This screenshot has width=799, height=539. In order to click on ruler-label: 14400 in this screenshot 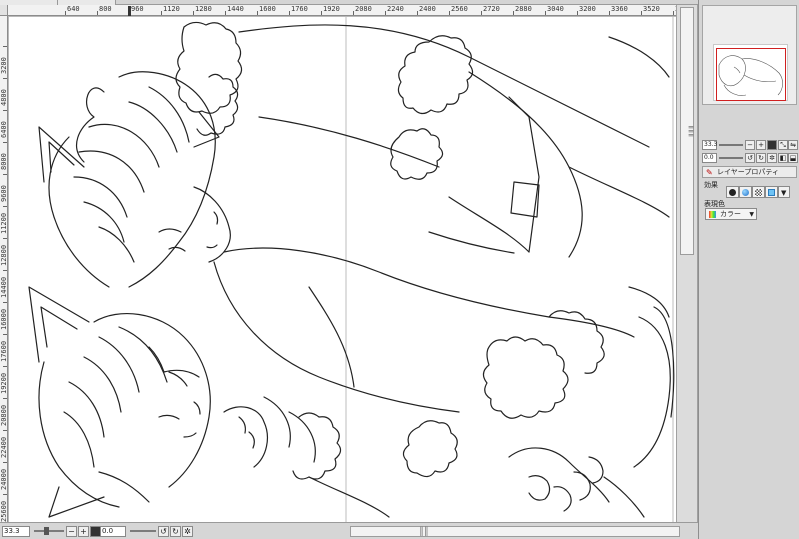, I will do `click(4, 287)`.